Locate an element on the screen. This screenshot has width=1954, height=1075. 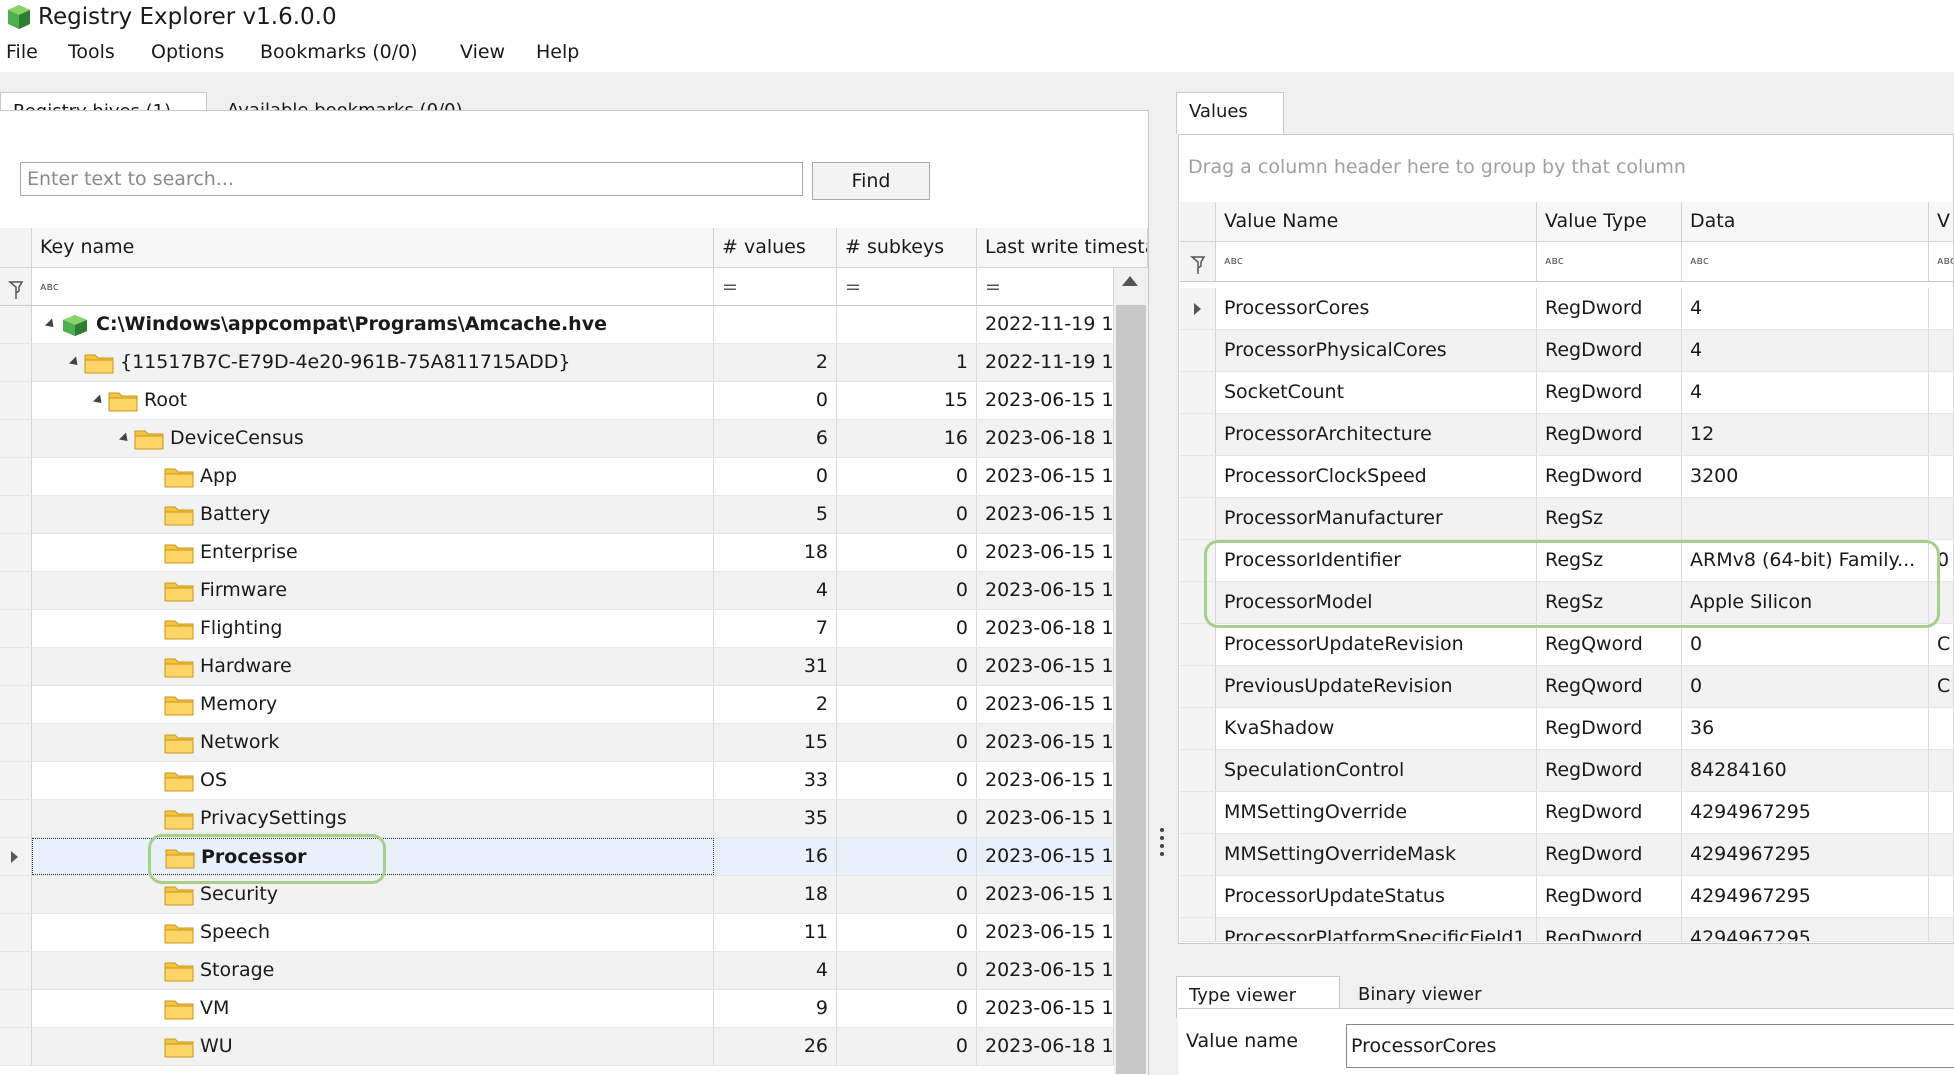
column-value-extra: V is located at coordinates (1941, 222).